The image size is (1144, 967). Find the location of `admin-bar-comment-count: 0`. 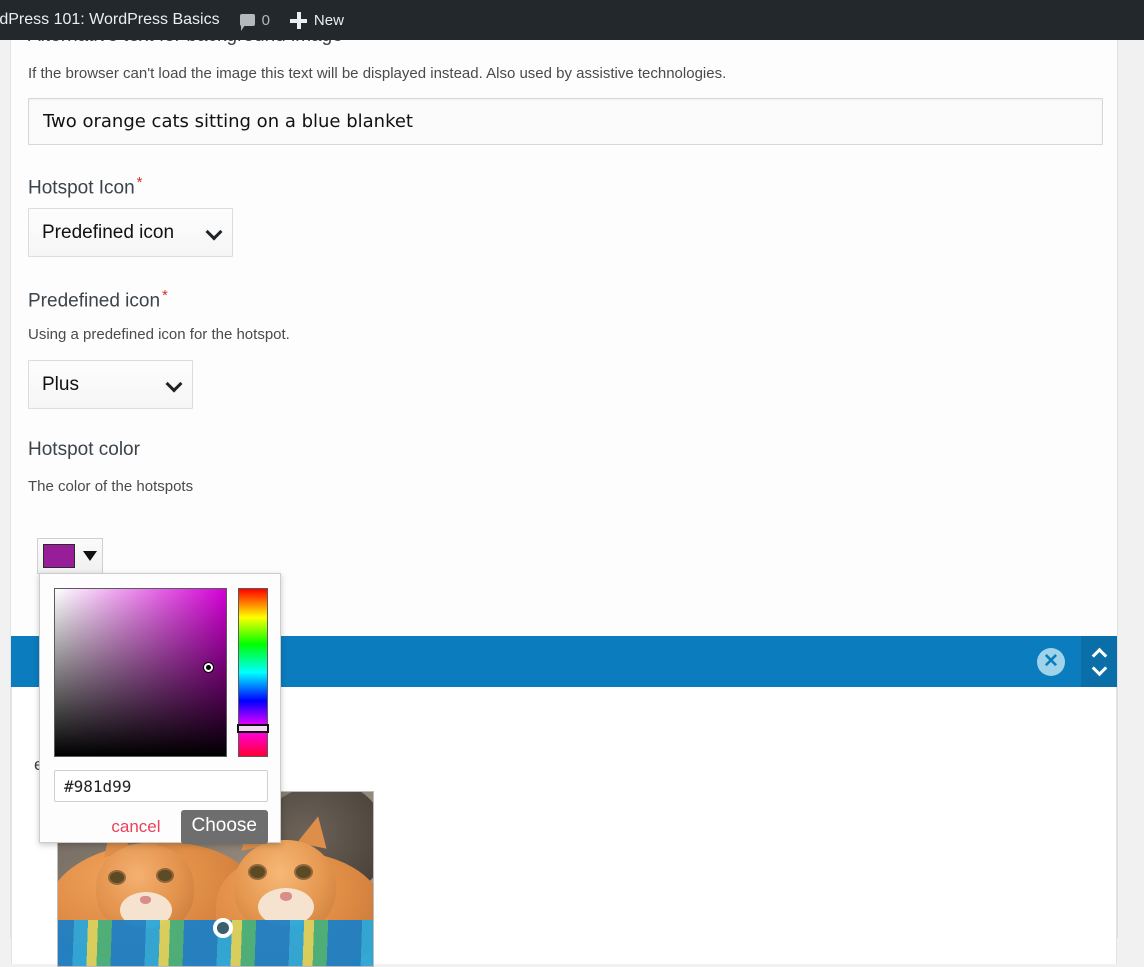

admin-bar-comment-count: 0 is located at coordinates (265, 20).